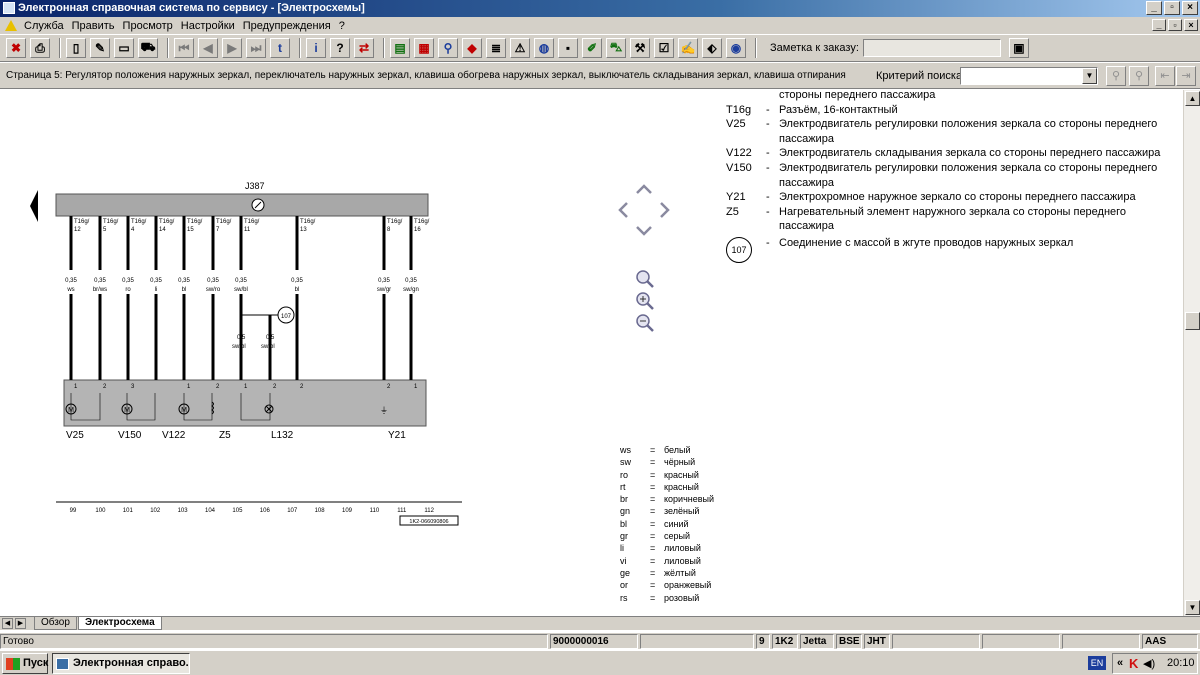 Image resolution: width=1200 pixels, height=675 pixels. What do you see at coordinates (1172, 8) in the screenshot?
I see `maximize-button: ▫` at bounding box center [1172, 8].